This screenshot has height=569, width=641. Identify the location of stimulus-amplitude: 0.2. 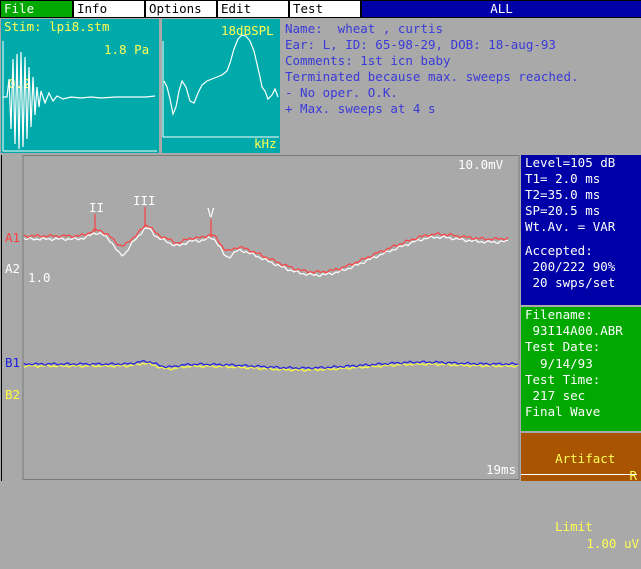
(19, 83).